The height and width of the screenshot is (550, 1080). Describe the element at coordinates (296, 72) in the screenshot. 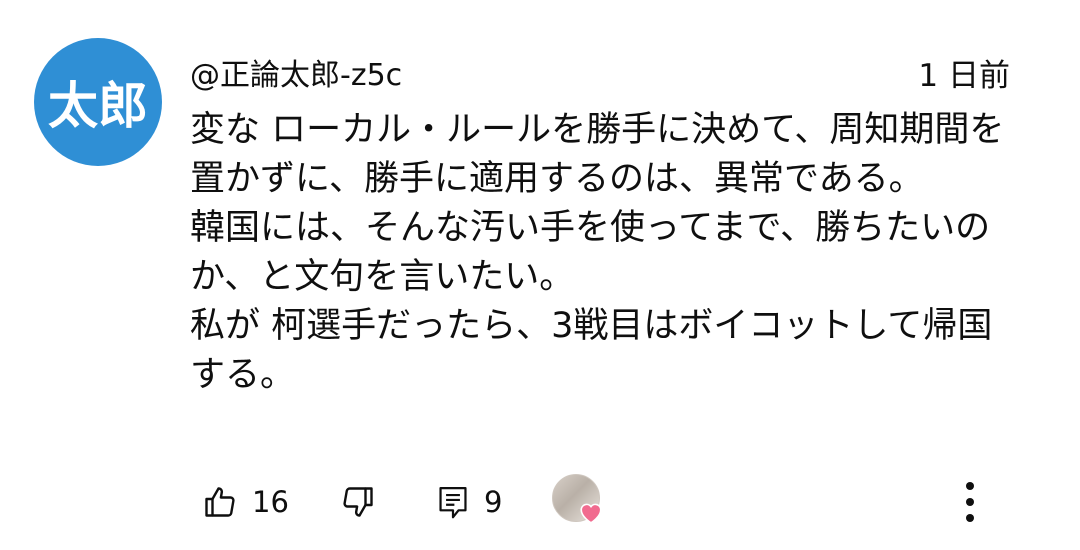

I see `author-name: @正論太郎-z5c` at that location.